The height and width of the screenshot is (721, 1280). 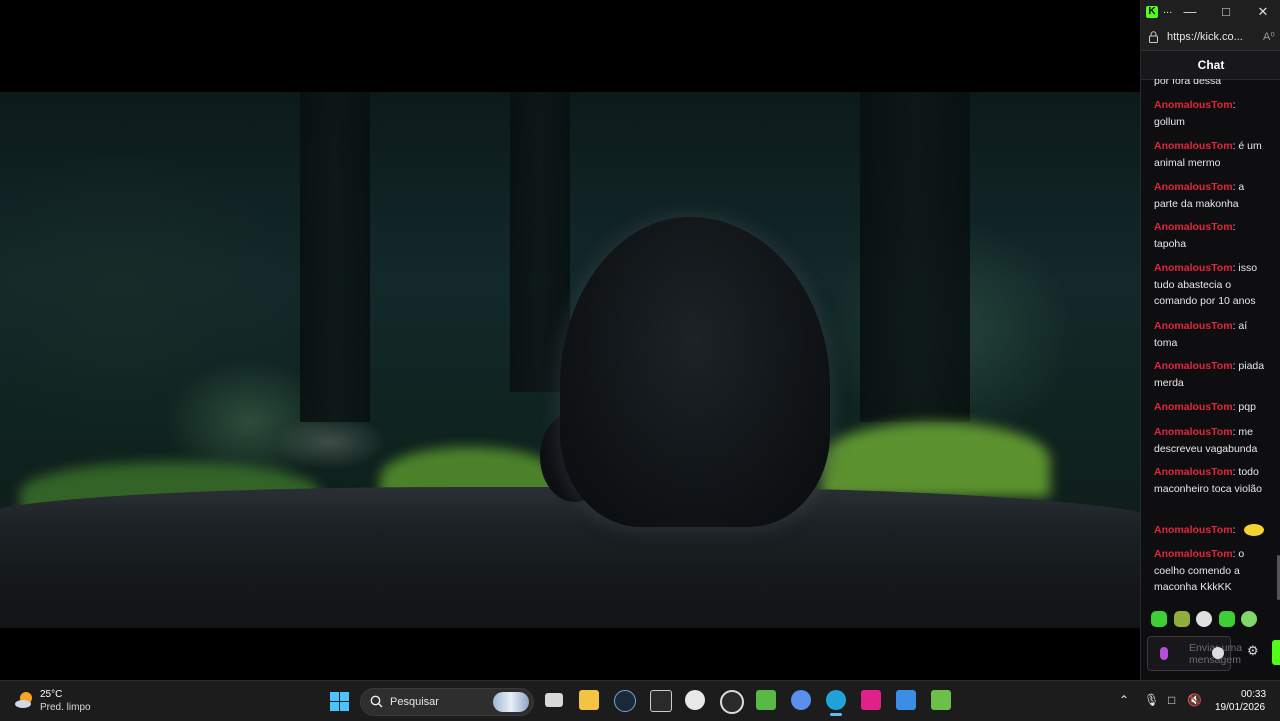 What do you see at coordinates (1201, 334) in the screenshot?
I see `chat-message: AnomalousTom: aí toma` at bounding box center [1201, 334].